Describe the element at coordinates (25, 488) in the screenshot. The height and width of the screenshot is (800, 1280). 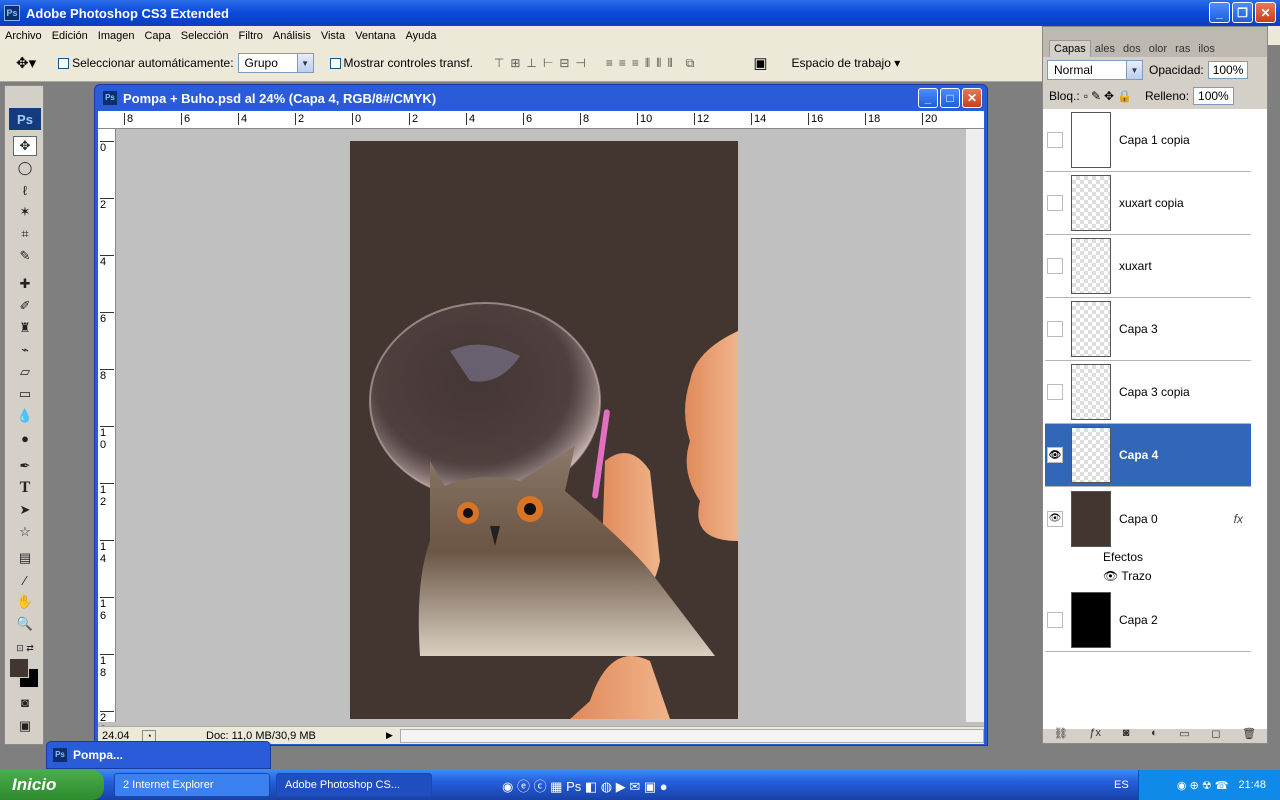
I see `type-tool-icon: T` at that location.